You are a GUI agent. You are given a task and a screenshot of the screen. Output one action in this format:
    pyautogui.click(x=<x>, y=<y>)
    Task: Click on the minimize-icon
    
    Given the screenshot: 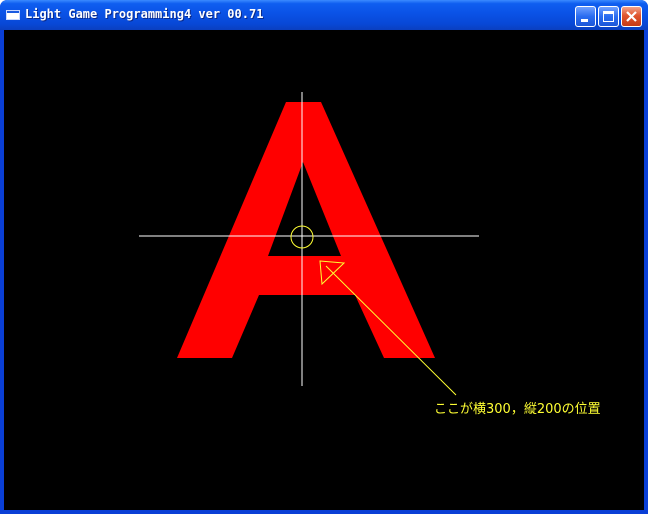 What is the action you would take?
    pyautogui.click(x=584, y=20)
    